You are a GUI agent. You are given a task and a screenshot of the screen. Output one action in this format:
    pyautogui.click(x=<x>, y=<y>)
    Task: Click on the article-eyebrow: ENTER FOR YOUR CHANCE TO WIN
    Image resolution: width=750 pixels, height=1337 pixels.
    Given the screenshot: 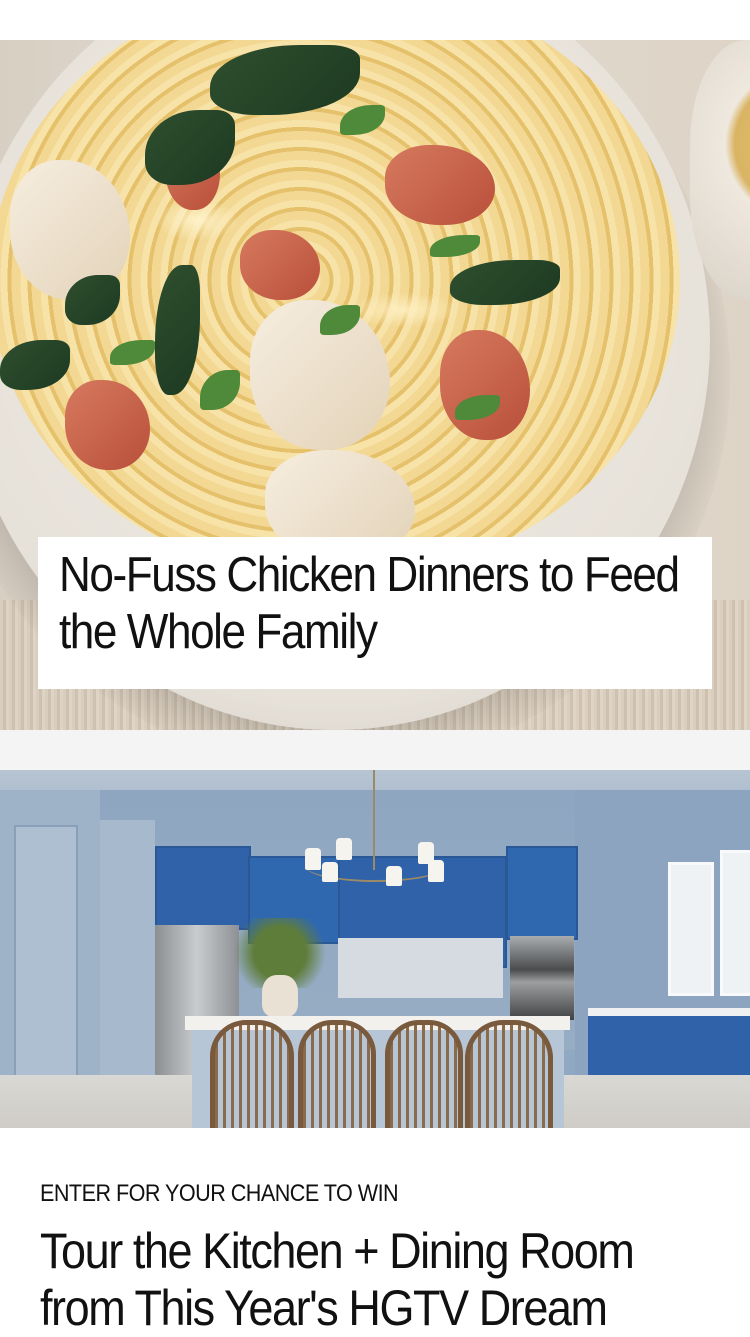 What is the action you would take?
    pyautogui.click(x=219, y=1193)
    